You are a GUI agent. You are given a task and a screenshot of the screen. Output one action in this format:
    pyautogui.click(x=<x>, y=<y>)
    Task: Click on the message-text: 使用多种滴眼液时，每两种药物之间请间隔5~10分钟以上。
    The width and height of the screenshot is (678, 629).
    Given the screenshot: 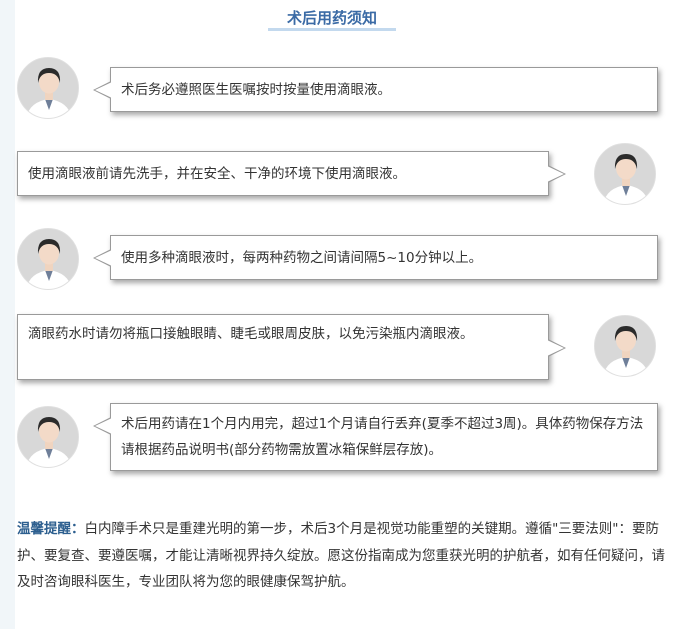 What is the action you would take?
    pyautogui.click(x=302, y=258)
    